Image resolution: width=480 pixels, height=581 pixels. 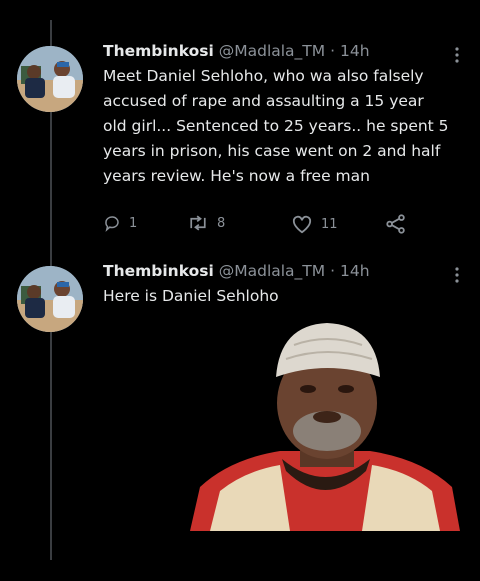 What do you see at coordinates (221, 223) in the screenshot?
I see `retweet-count: 8` at bounding box center [221, 223].